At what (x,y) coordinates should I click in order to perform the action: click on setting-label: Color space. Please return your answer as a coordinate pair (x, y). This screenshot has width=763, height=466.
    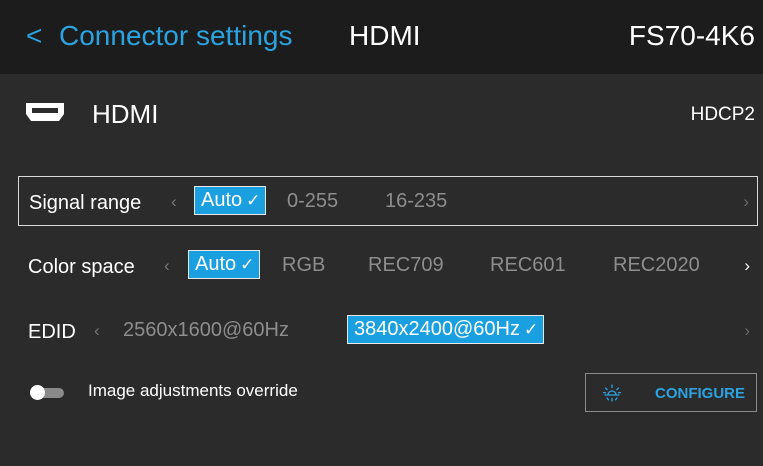
    Looking at the image, I should click on (81, 267).